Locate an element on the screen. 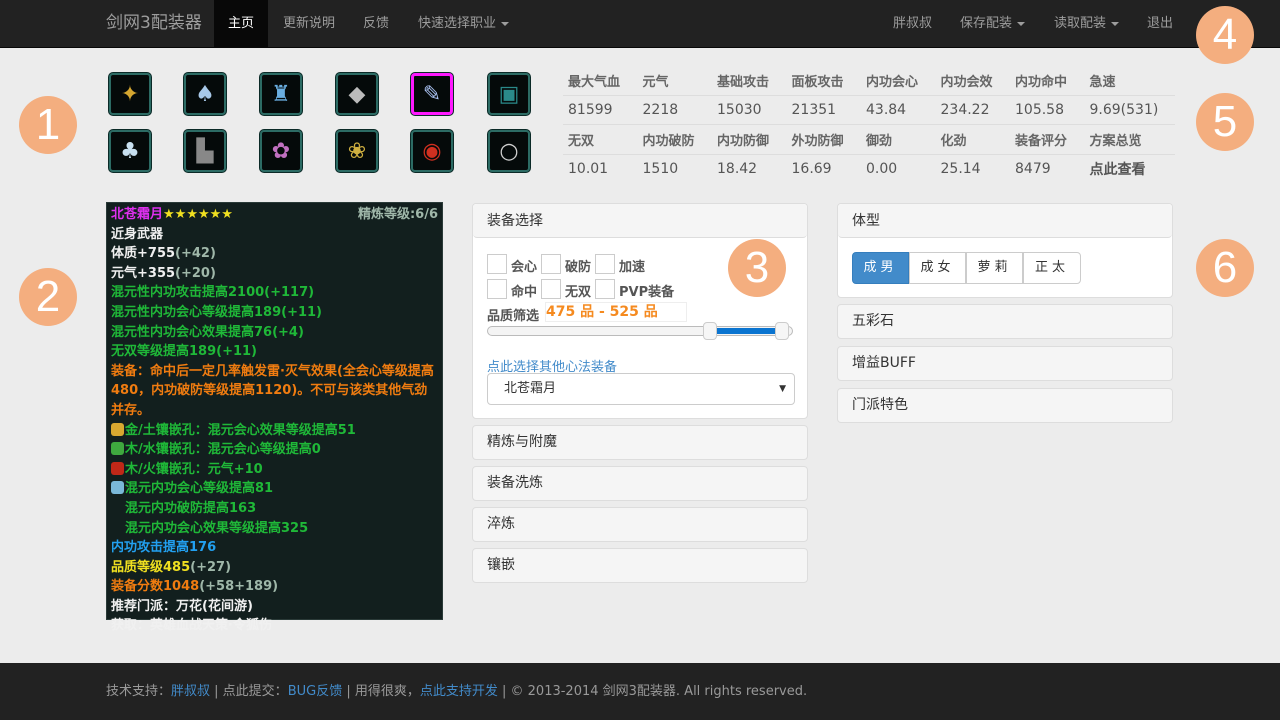  equip-slot-chest: ♠ is located at coordinates (205, 94).